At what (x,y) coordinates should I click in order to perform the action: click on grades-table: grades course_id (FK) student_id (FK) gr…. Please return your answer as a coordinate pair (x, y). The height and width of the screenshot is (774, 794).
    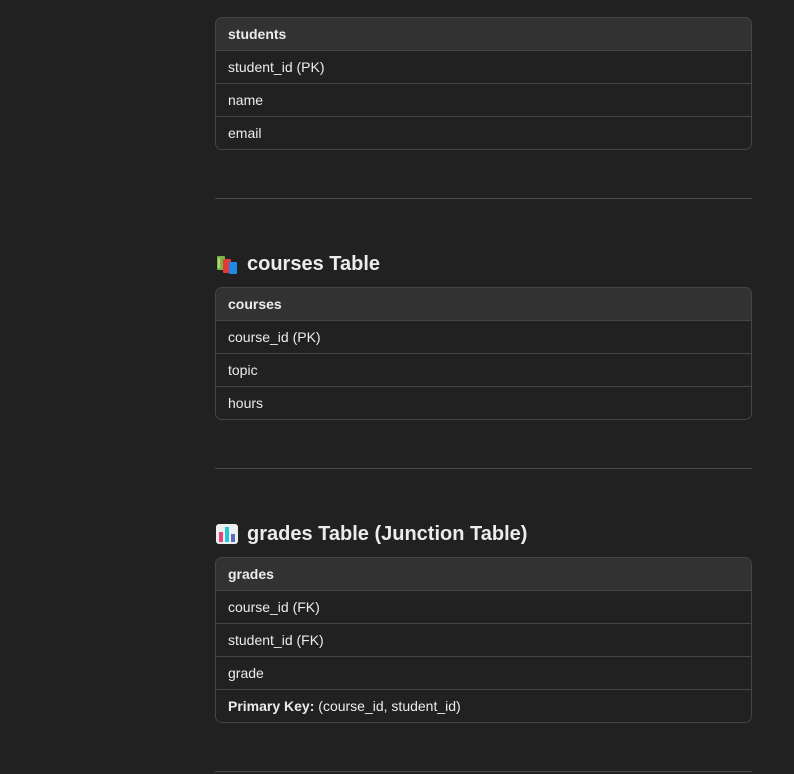
    Looking at the image, I should click on (483, 640).